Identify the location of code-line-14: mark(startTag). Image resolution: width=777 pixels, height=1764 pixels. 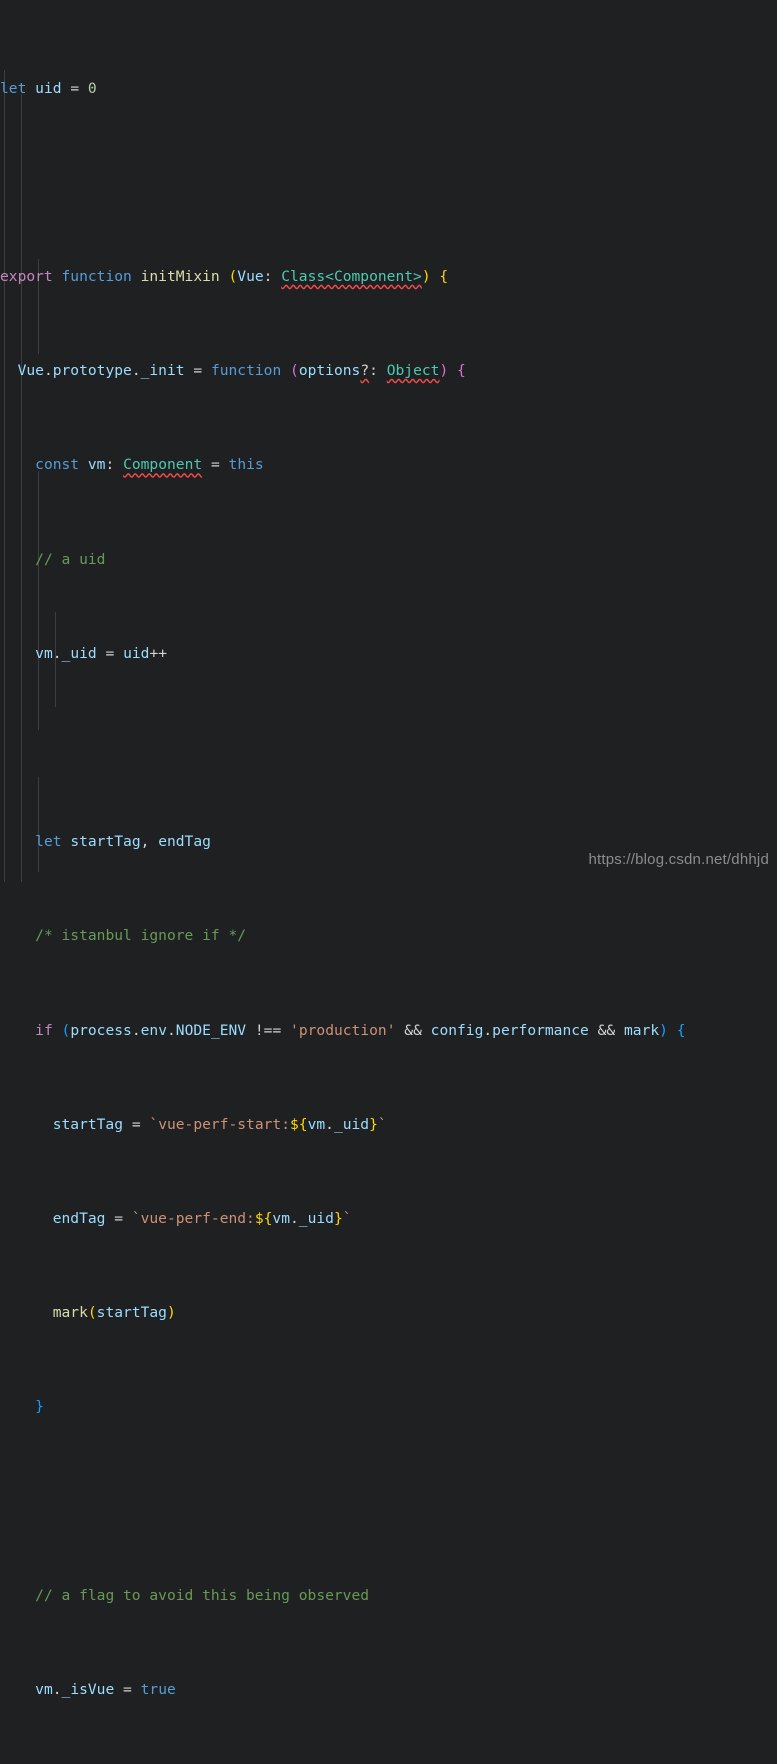
(114, 1313).